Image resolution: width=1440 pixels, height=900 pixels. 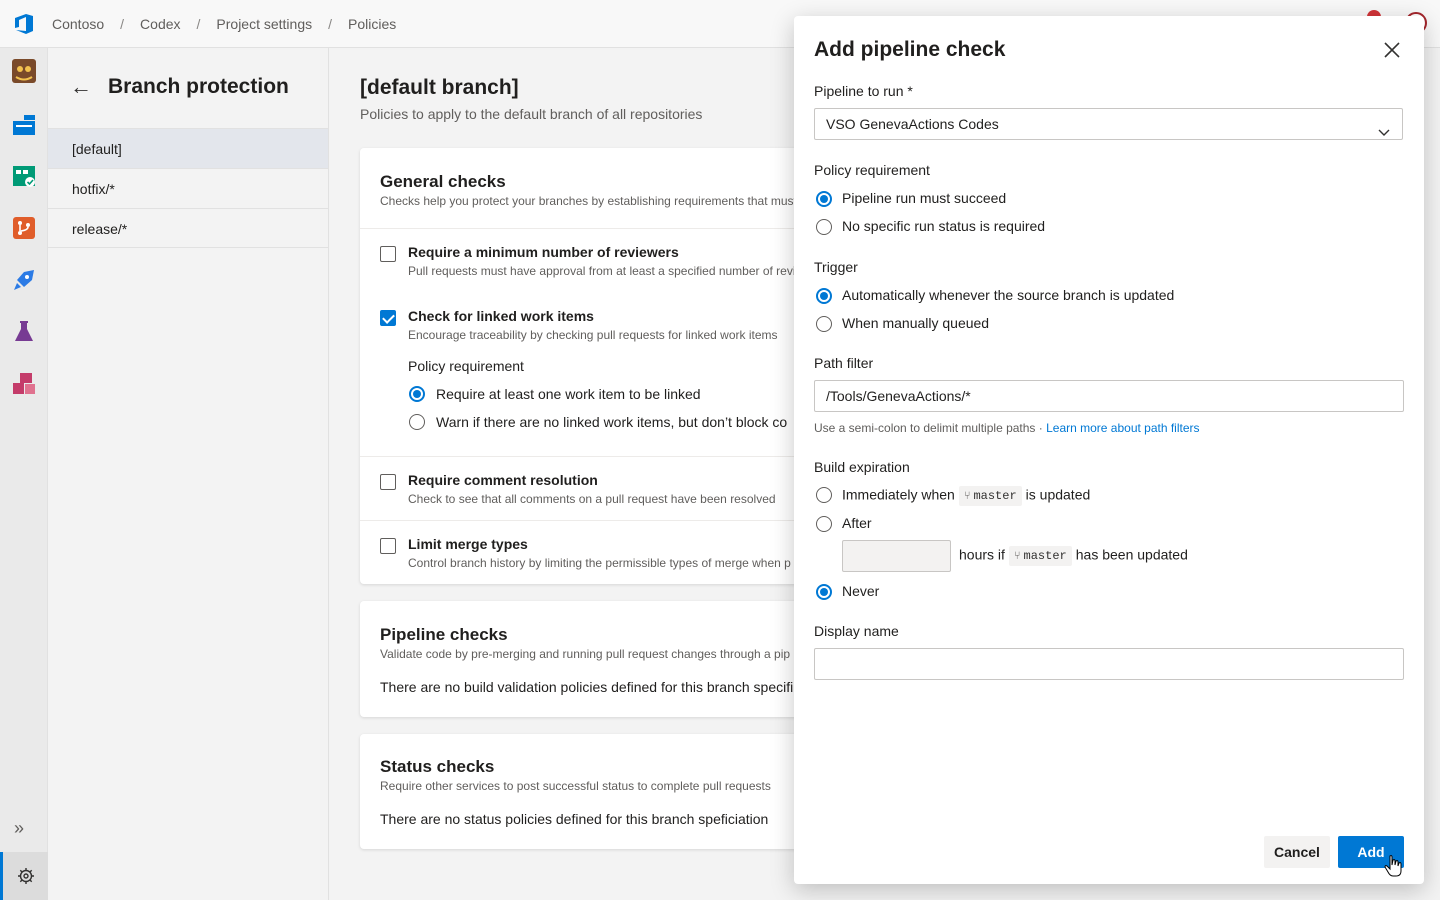 What do you see at coordinates (1109, 396) in the screenshot?
I see `path-filter-input` at bounding box center [1109, 396].